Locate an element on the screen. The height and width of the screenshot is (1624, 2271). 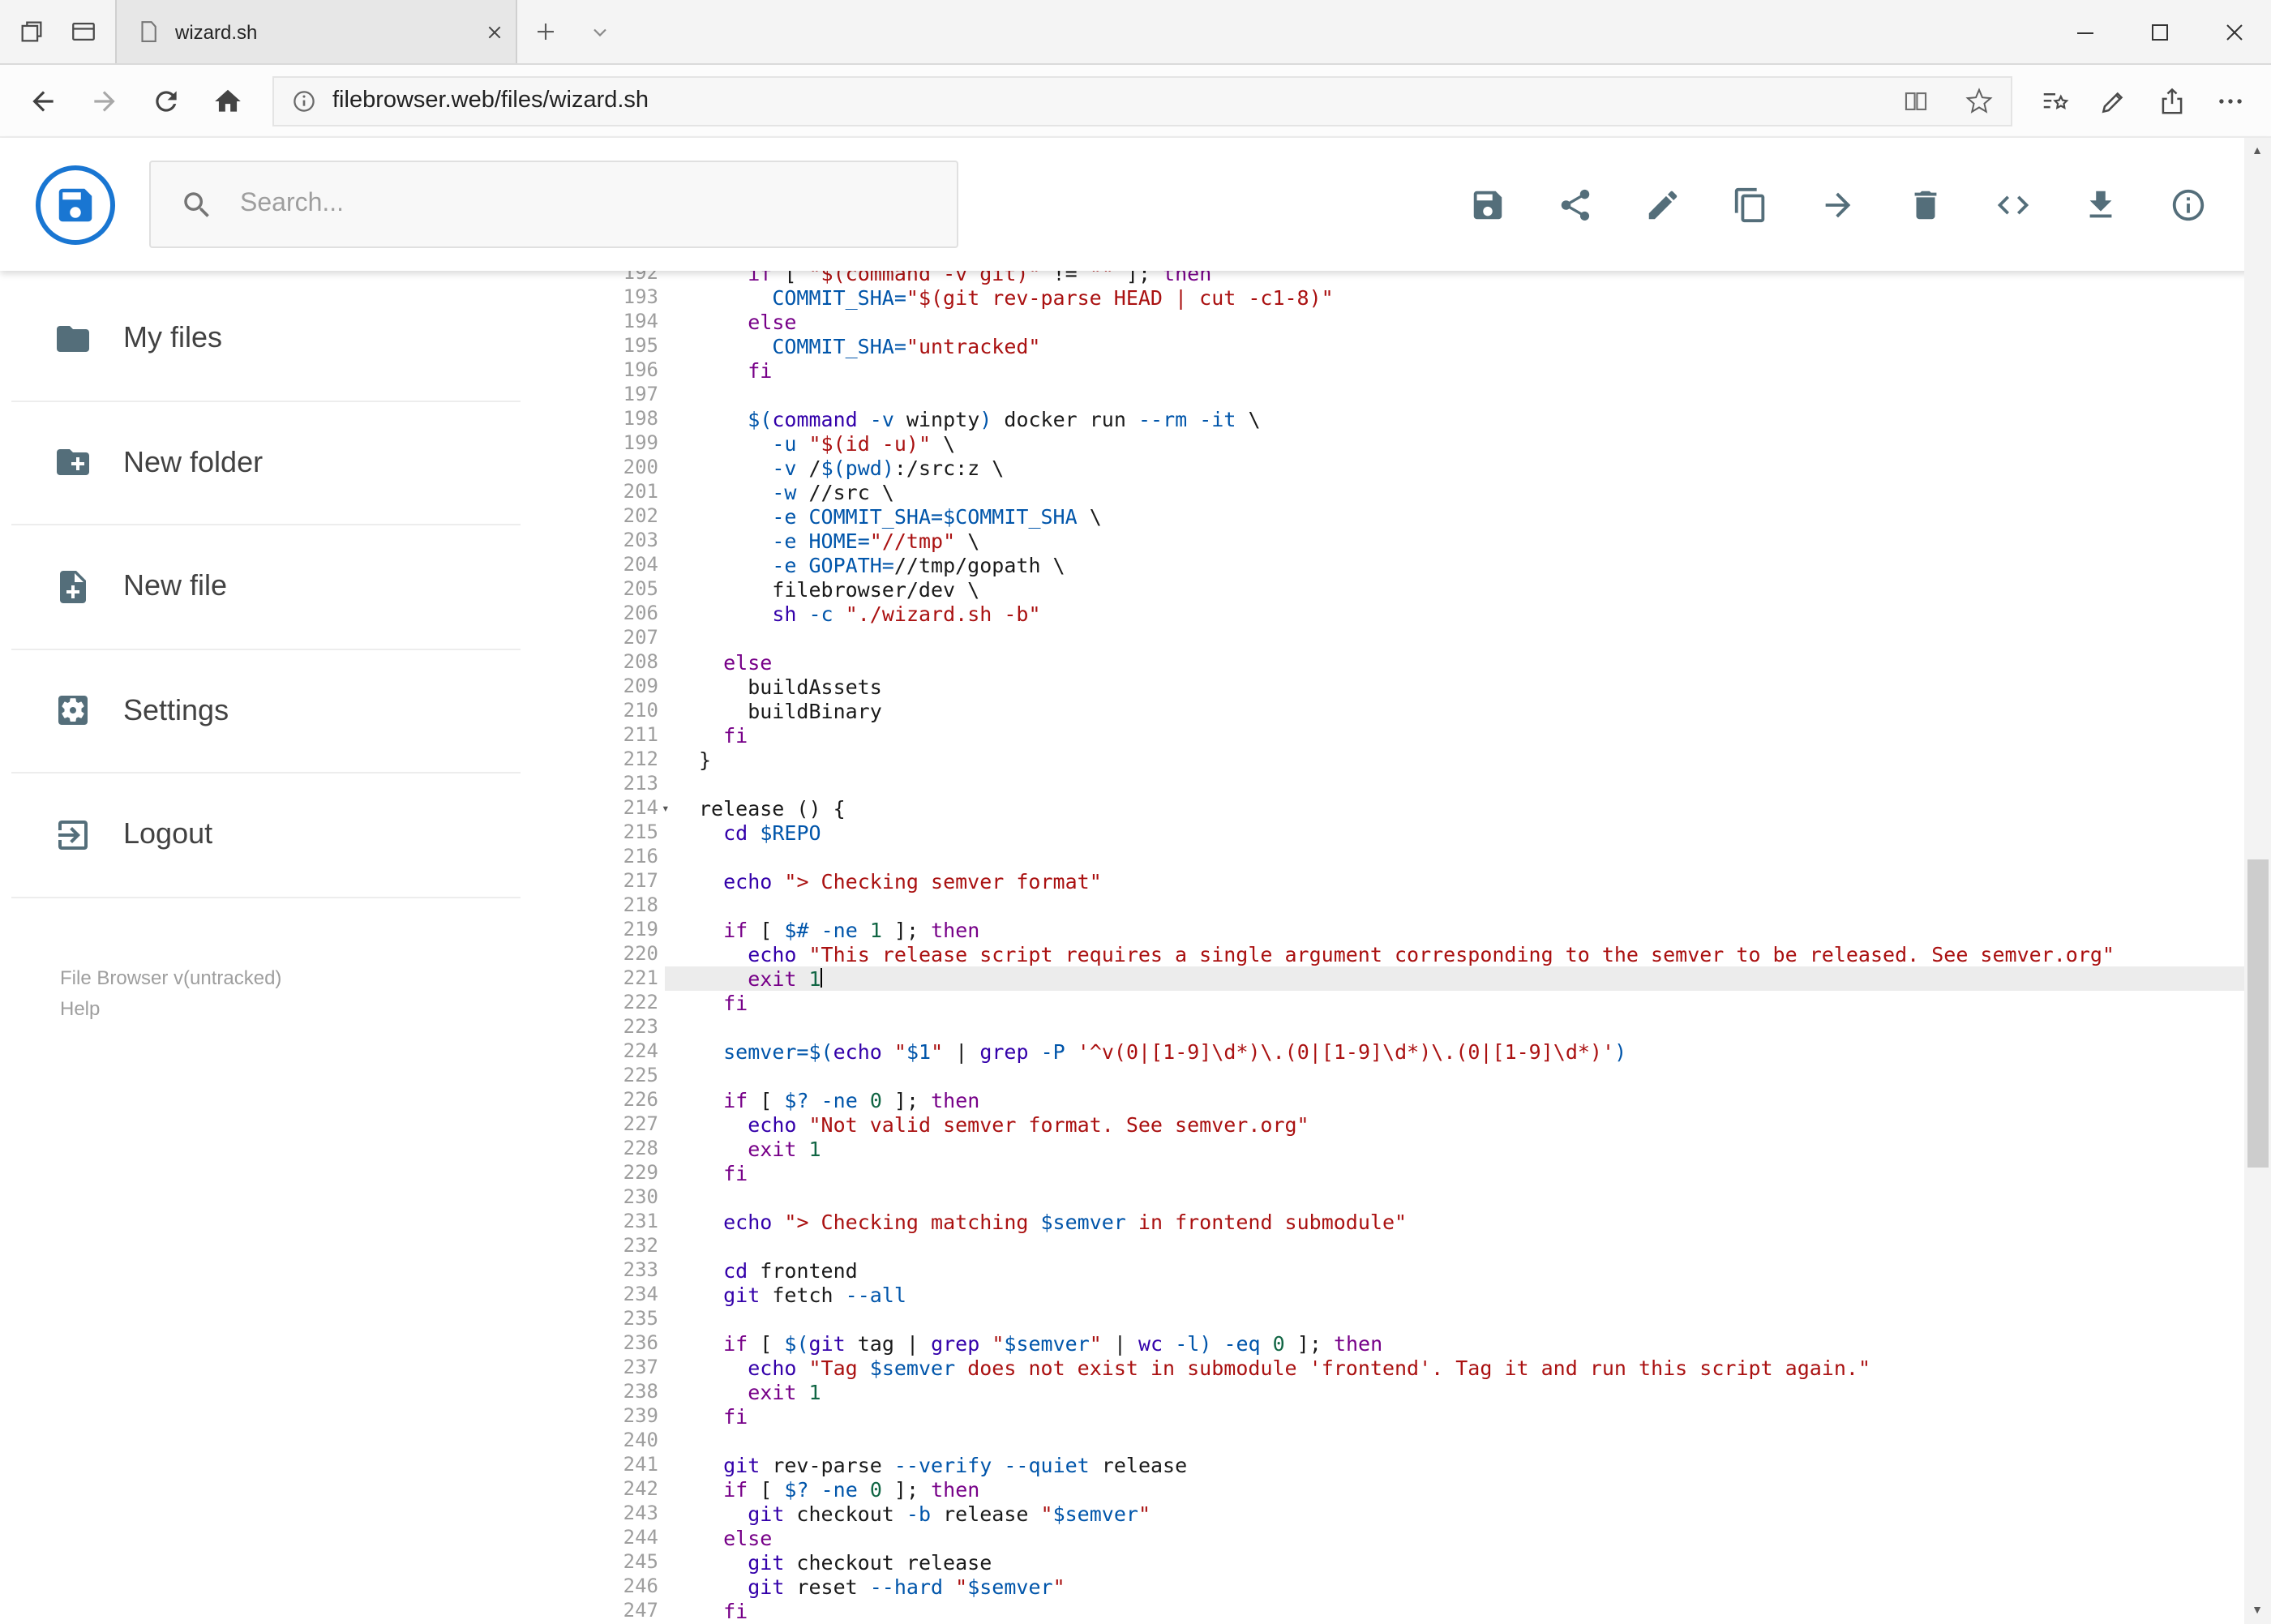
code-line: 232 is located at coordinates (1414, 1246).